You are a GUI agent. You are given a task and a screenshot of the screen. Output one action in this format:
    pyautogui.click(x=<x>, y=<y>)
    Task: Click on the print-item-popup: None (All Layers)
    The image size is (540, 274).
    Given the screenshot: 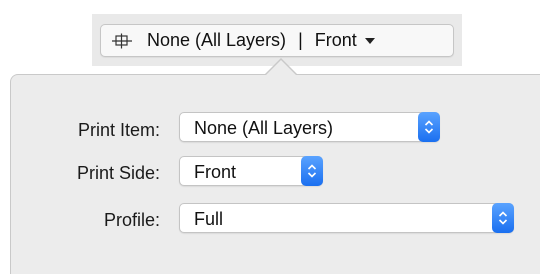 What is the action you would take?
    pyautogui.click(x=309, y=127)
    